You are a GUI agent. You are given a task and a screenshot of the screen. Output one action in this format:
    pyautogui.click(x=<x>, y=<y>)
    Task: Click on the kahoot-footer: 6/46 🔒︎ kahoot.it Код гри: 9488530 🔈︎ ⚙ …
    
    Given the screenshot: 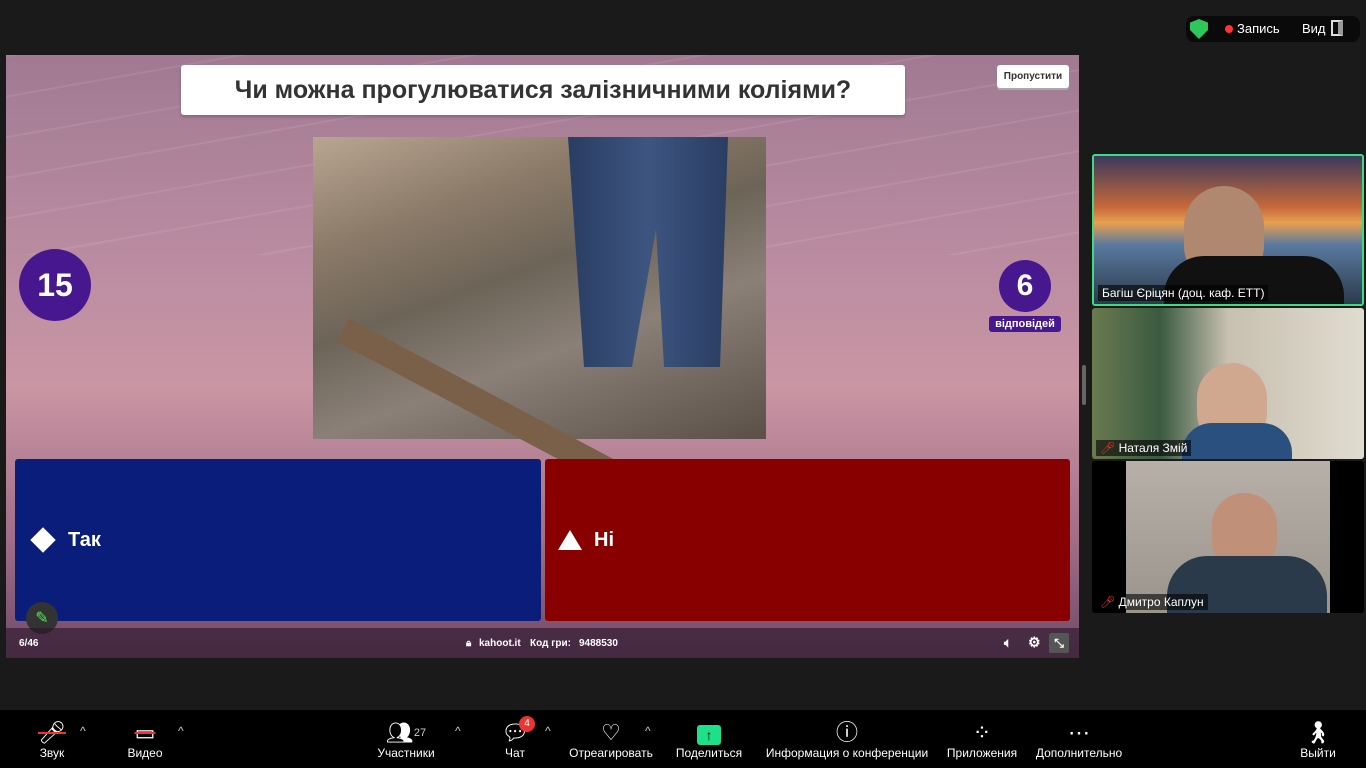 What is the action you would take?
    pyautogui.click(x=542, y=643)
    